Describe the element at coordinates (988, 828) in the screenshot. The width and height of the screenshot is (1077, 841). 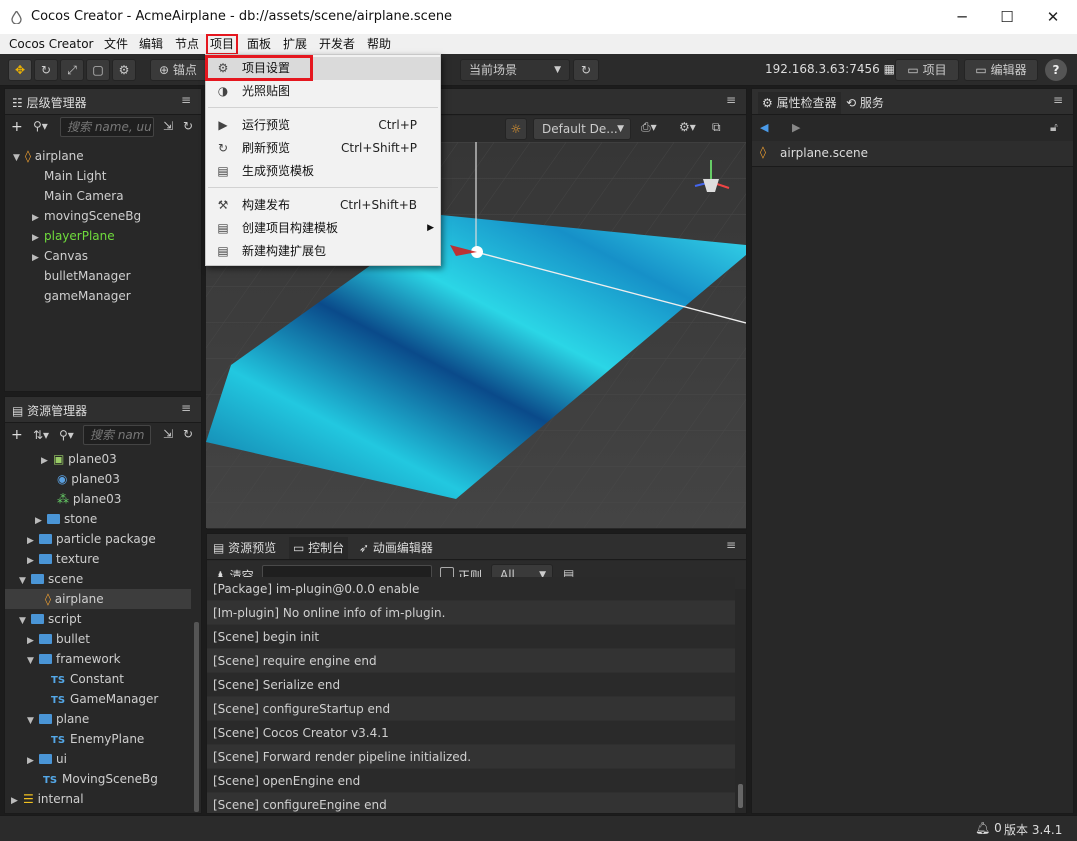
I see `notification-count: 🔔︎ 0` at that location.